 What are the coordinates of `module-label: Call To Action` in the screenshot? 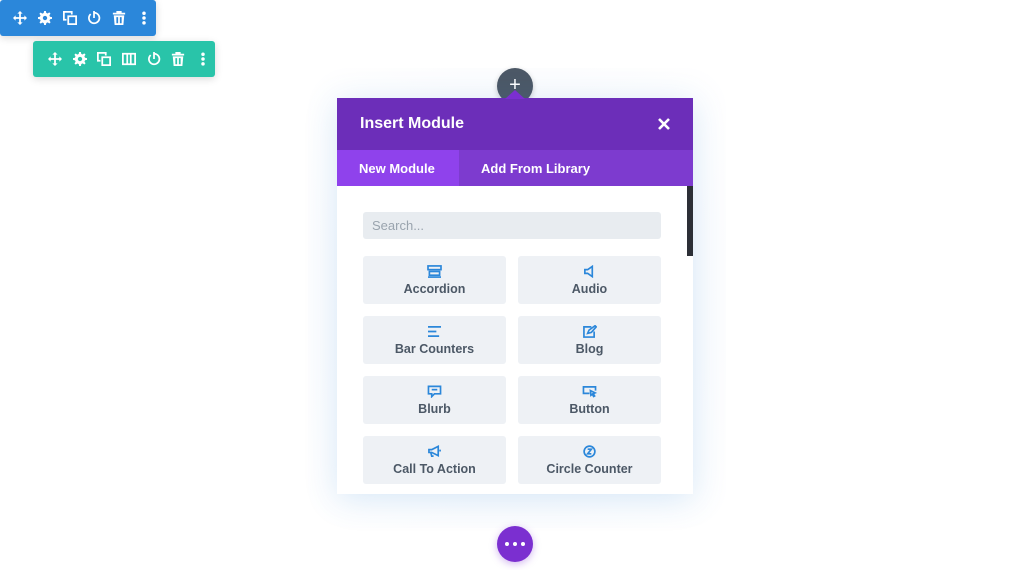 It's located at (434, 469).